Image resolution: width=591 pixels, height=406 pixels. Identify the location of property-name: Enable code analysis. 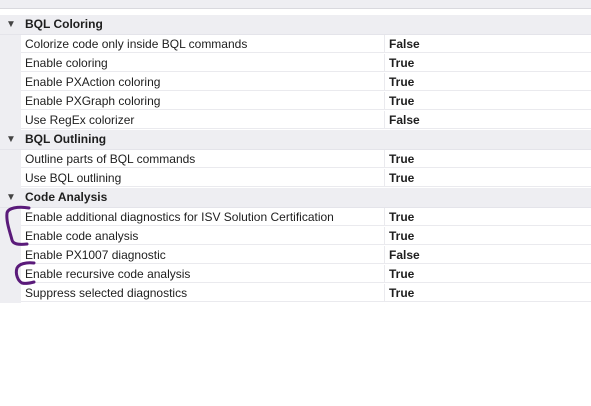
(203, 236).